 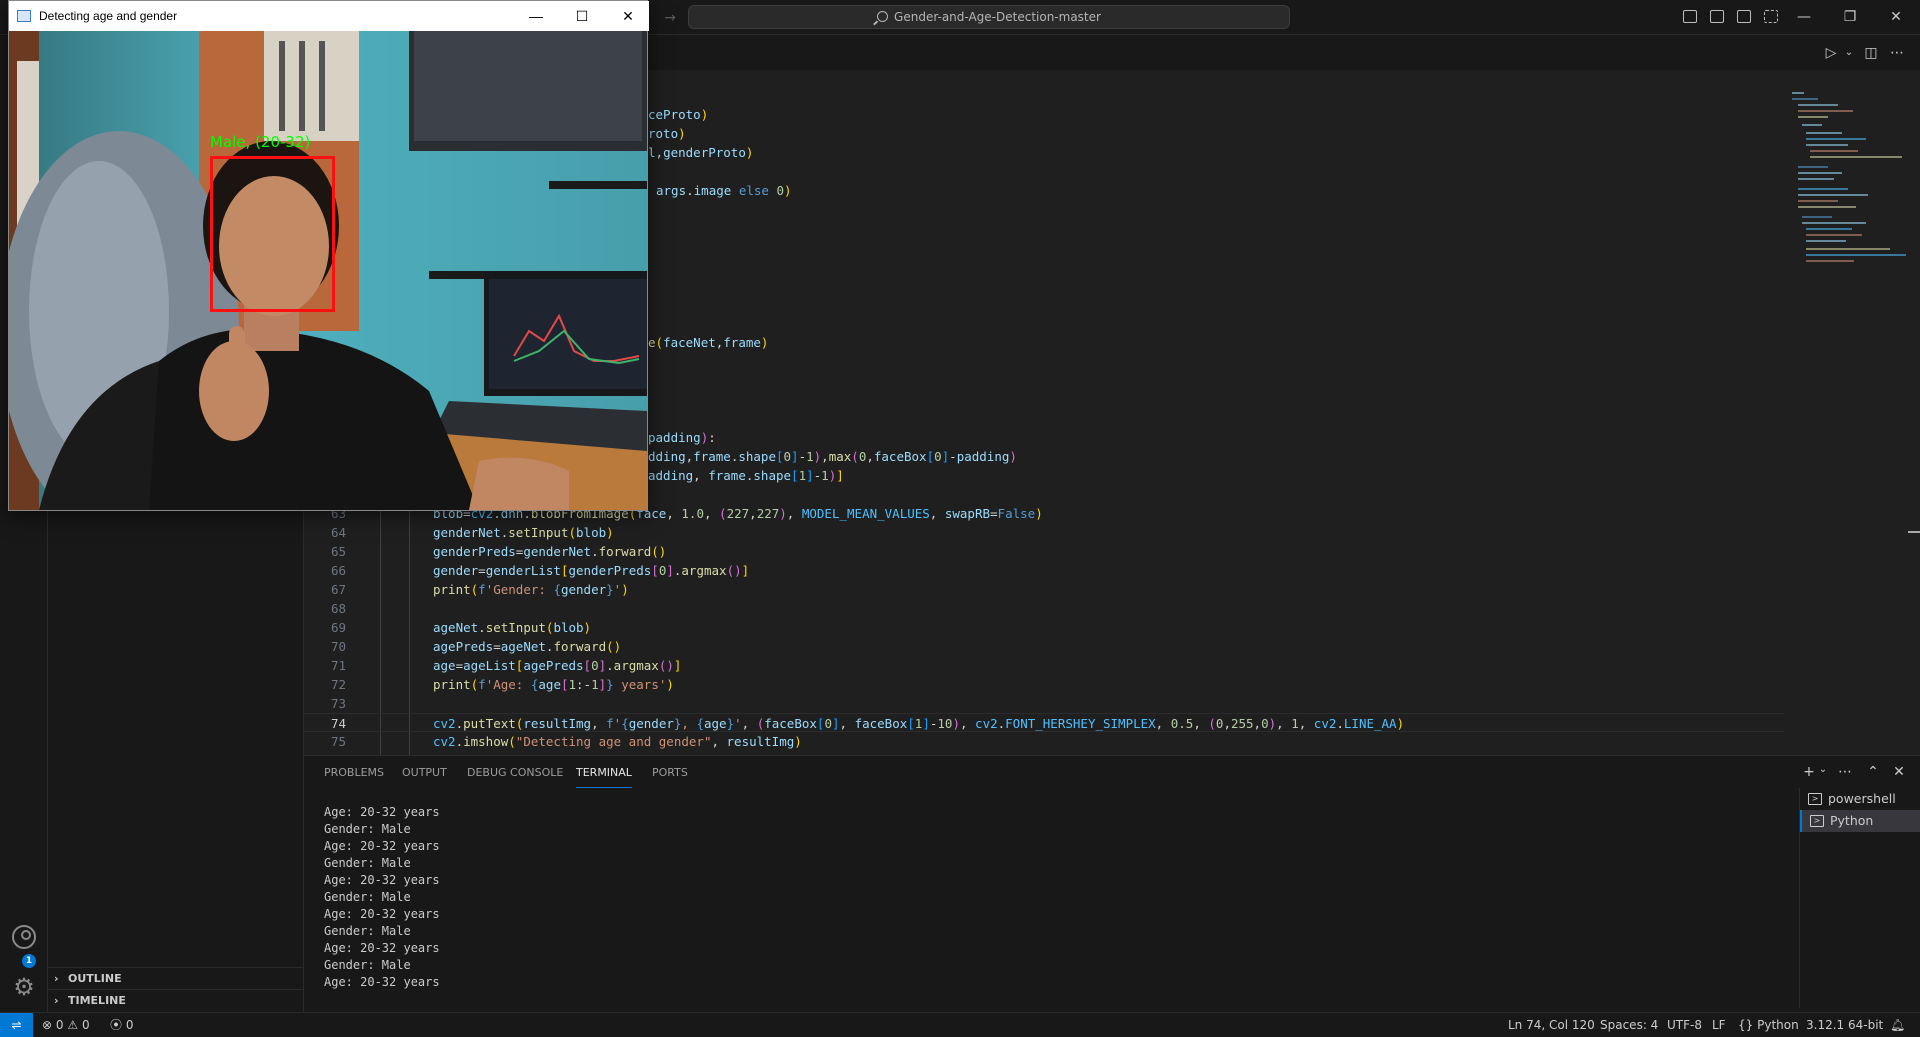 What do you see at coordinates (628, 16) in the screenshot?
I see `cv-close-button: ✕` at bounding box center [628, 16].